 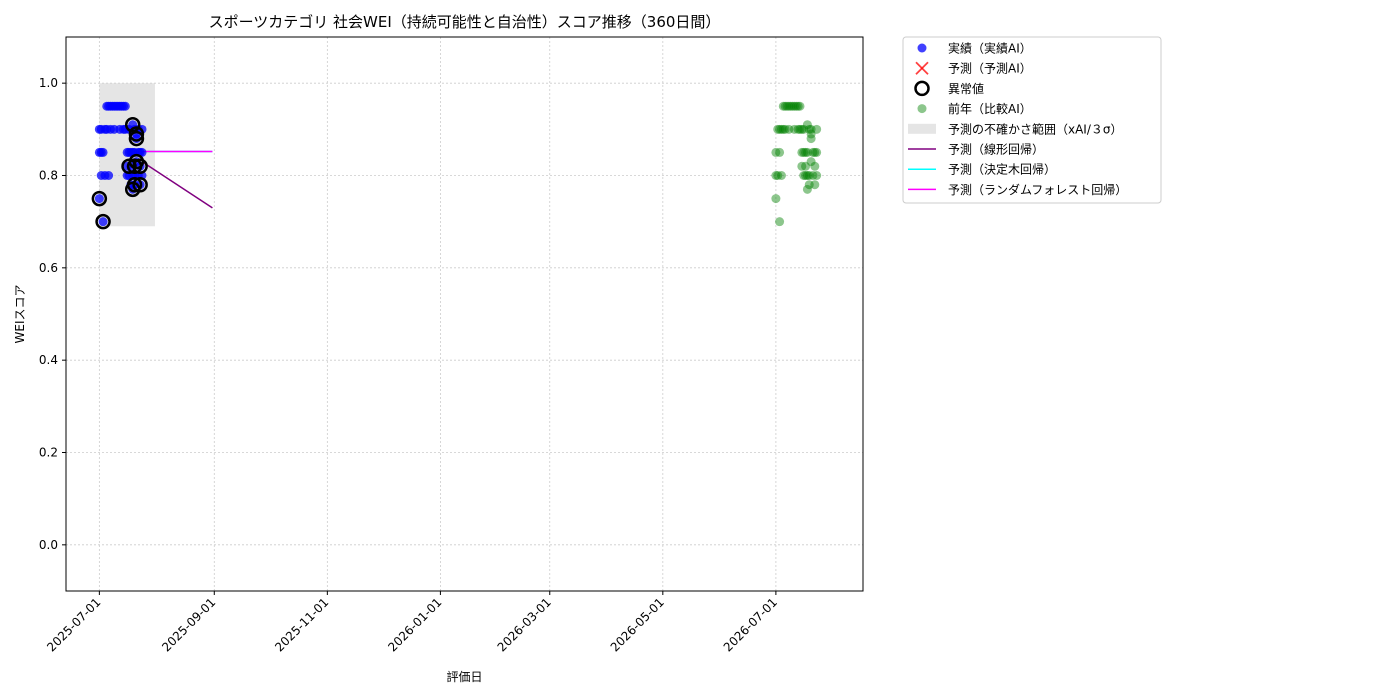 What do you see at coordinates (1037, 189) in the screenshot?
I see `legend-entry-label: 予測（ランダムフォレスト回帰）` at bounding box center [1037, 189].